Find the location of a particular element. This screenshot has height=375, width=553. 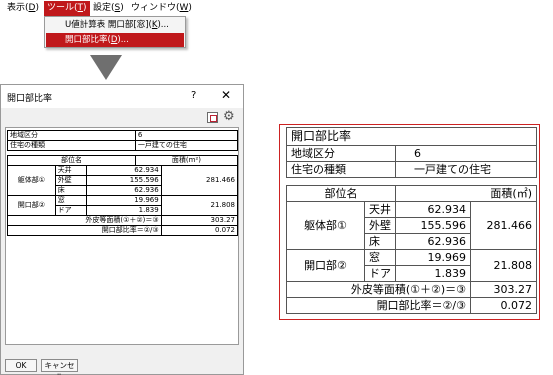

menu-bar: 表示(D) ツール(T) 設定(S) ウィンドウ(W) is located at coordinates (276, 8).